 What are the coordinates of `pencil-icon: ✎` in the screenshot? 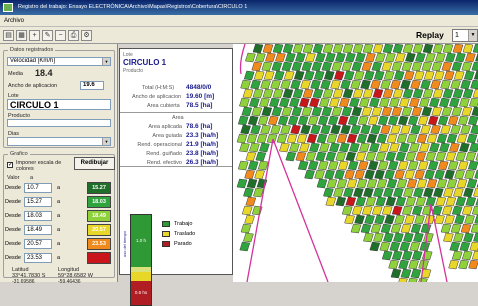 It's located at (47, 35).